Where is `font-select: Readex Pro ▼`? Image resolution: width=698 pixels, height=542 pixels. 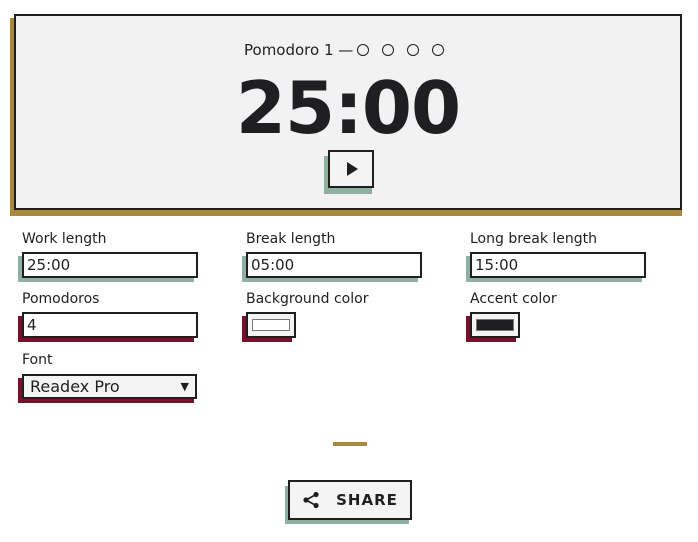
font-select: Readex Pro ▼ is located at coordinates (109, 386).